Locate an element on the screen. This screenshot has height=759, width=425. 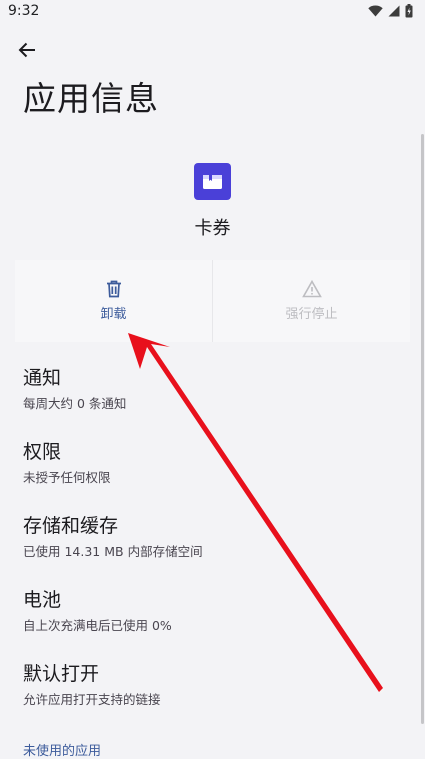
status-icons is located at coordinates (390, 11).